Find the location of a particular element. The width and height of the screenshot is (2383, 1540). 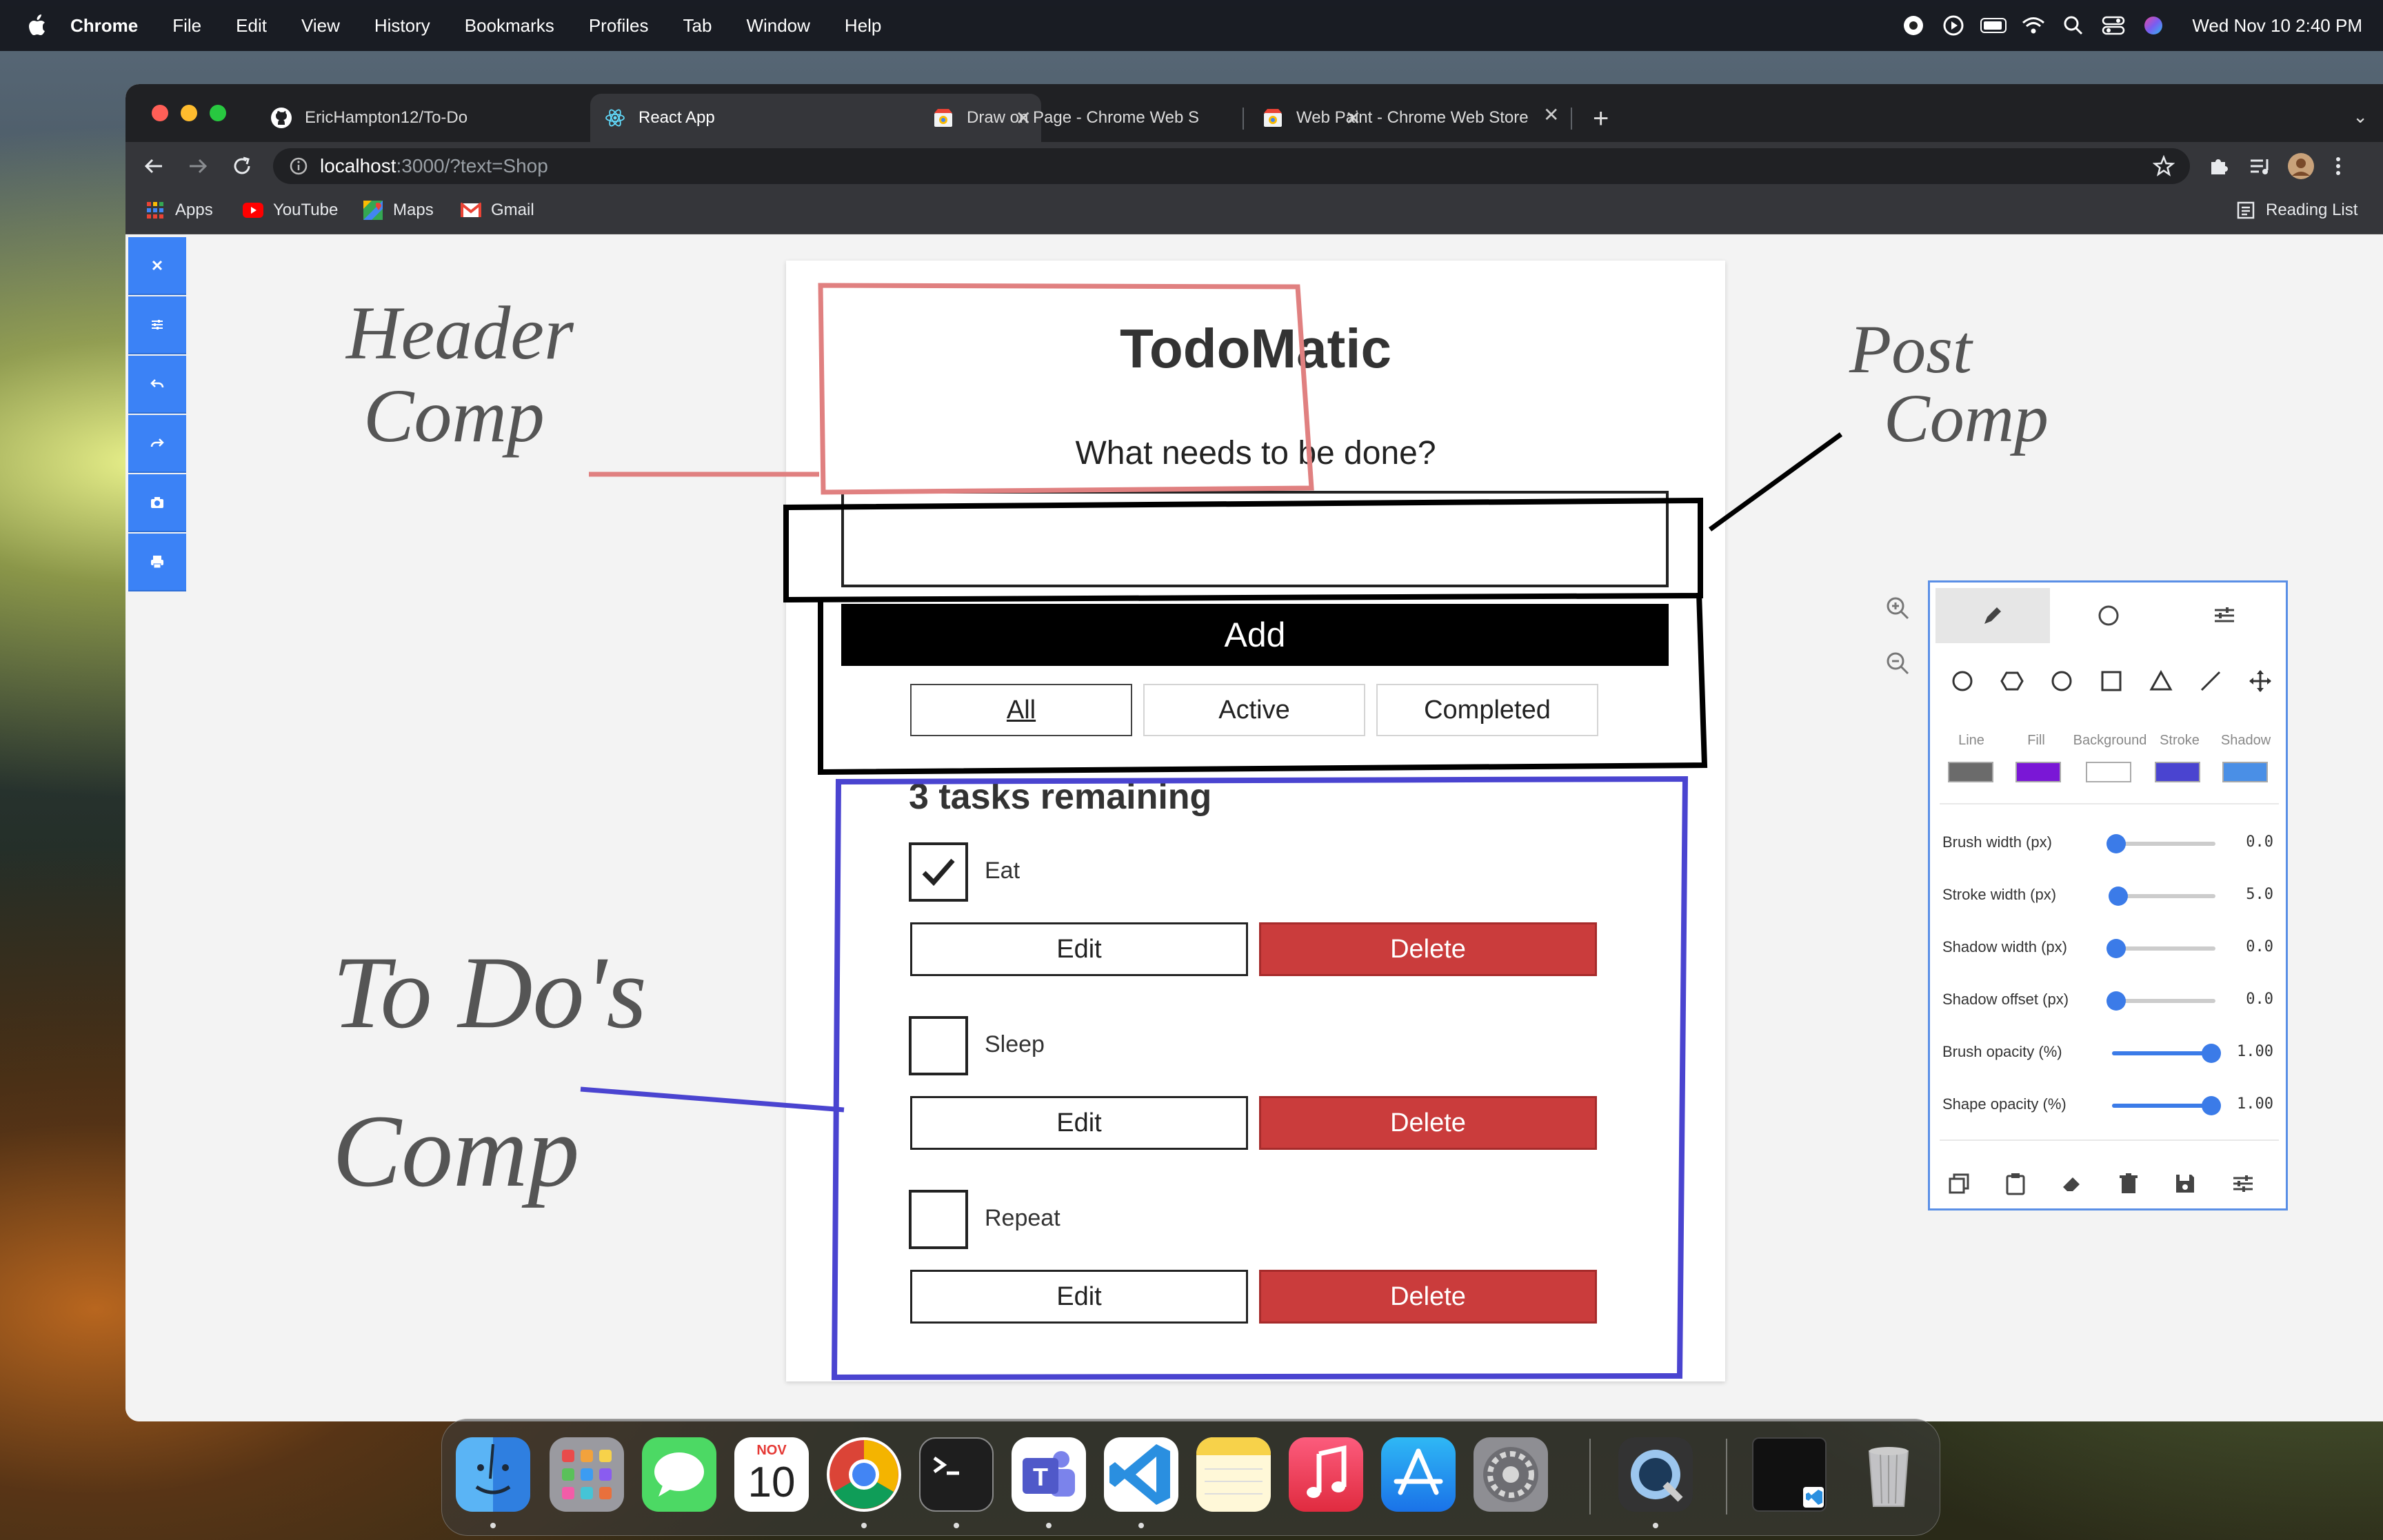

apple-icon is located at coordinates (36, 26).